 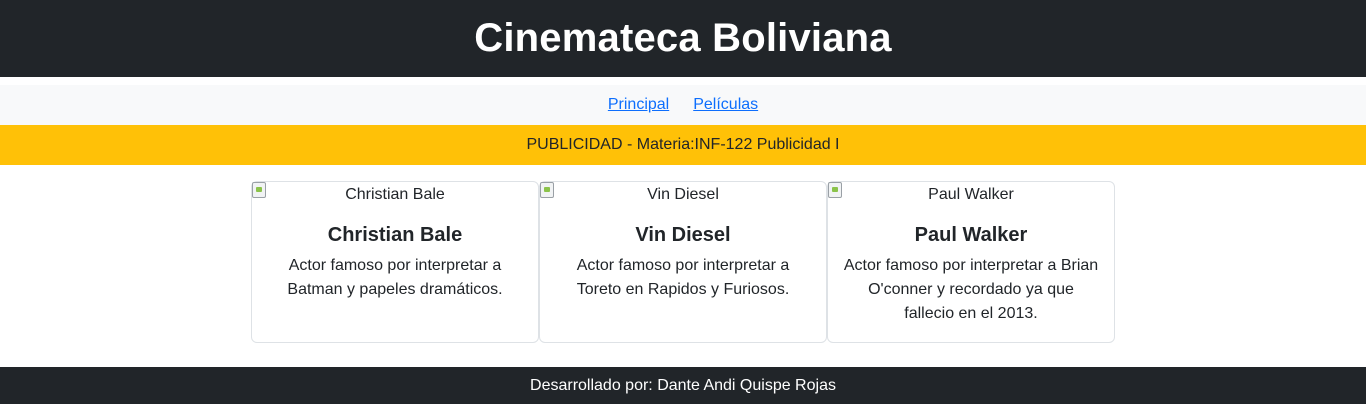 I want to click on actor-image: Vin Diesel, so click(x=683, y=195).